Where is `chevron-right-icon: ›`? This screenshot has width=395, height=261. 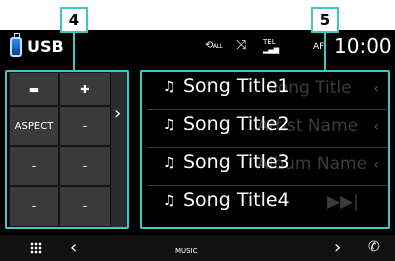 chevron-right-icon: › is located at coordinates (337, 247).